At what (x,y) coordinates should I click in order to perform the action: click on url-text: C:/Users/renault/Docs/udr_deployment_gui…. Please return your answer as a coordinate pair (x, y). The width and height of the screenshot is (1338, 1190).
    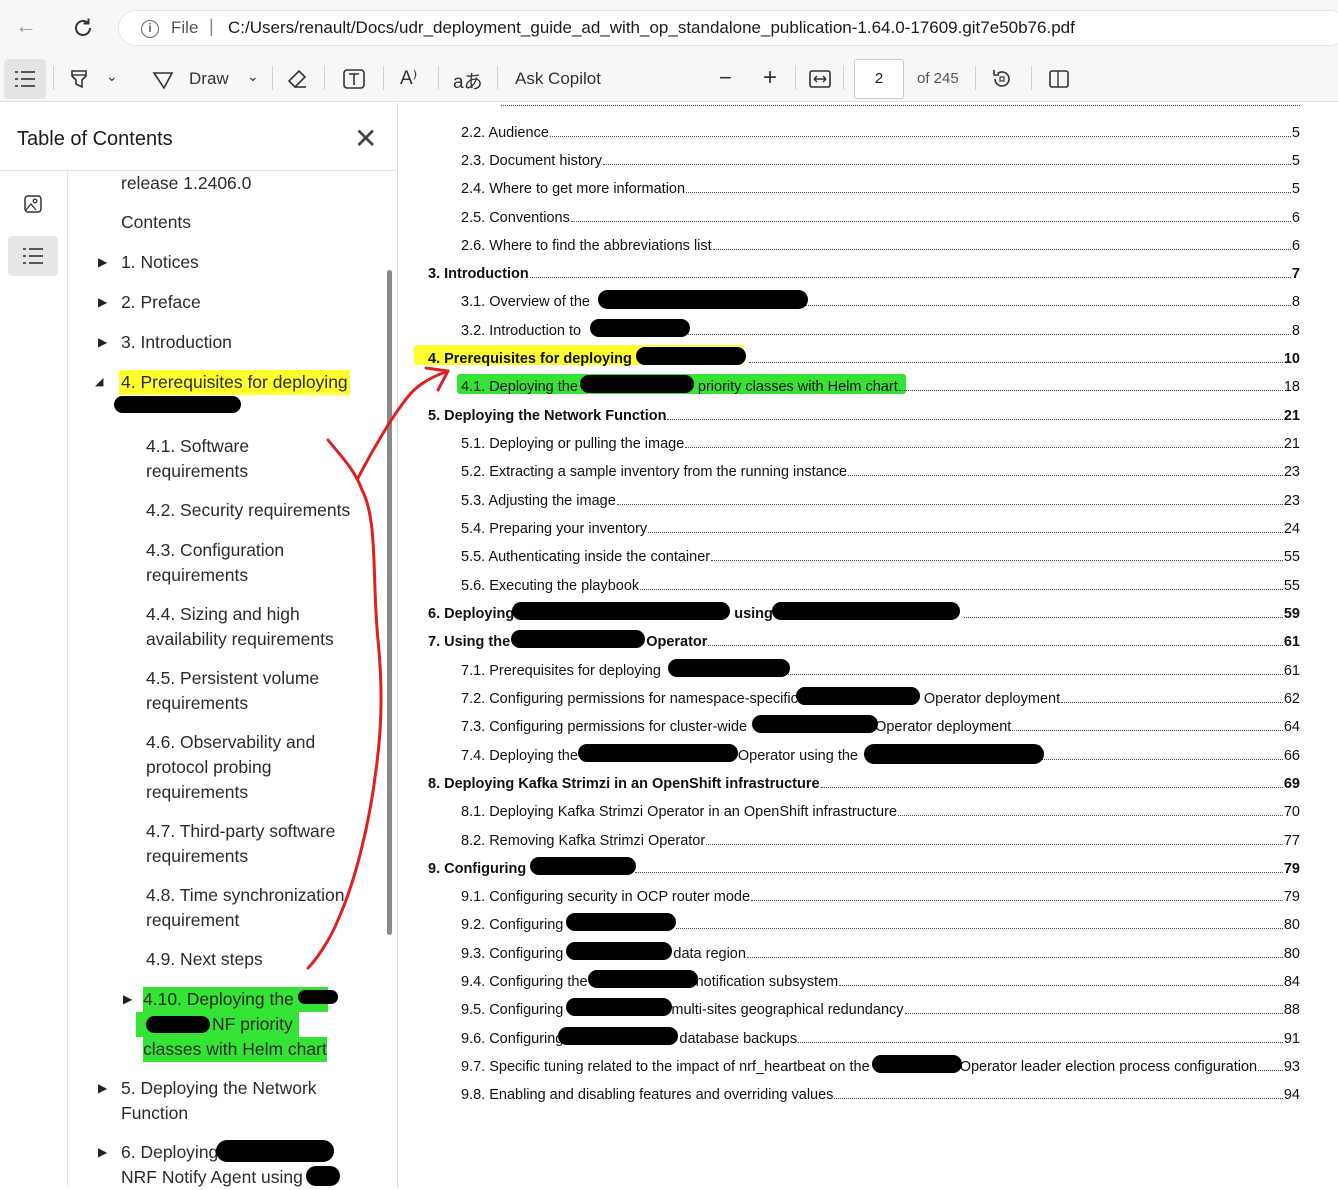
    Looking at the image, I should click on (651, 28).